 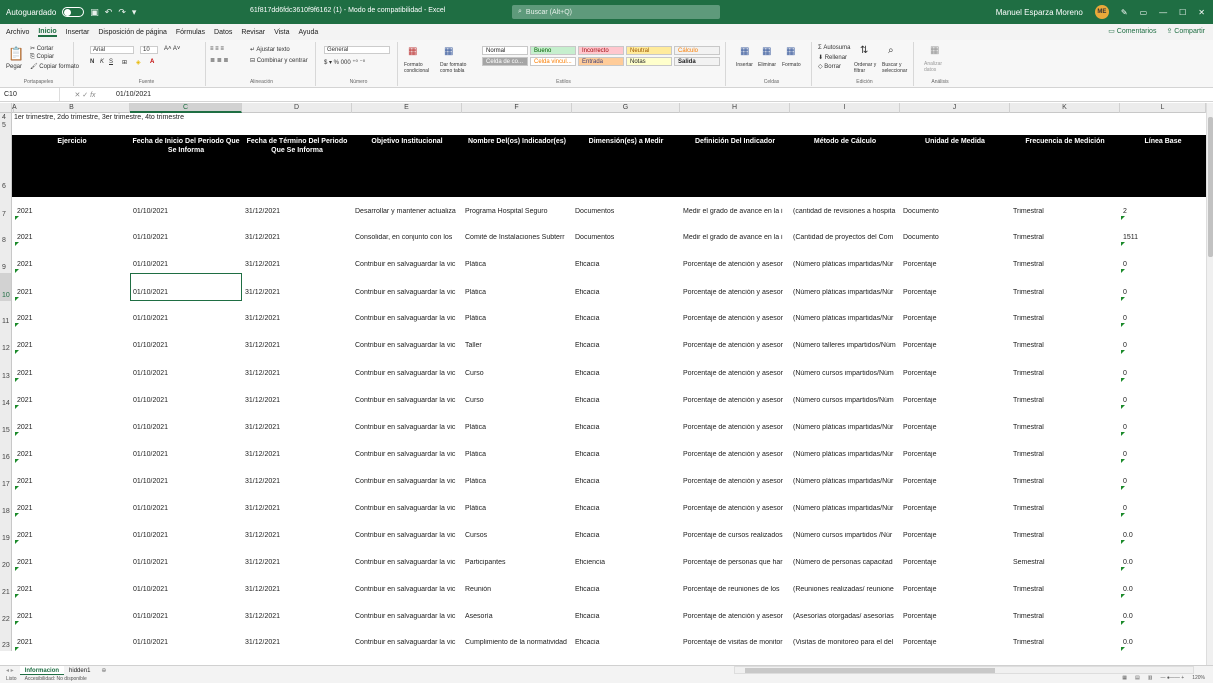 What do you see at coordinates (1065, 108) in the screenshot?
I see `column-header-k: K` at bounding box center [1065, 108].